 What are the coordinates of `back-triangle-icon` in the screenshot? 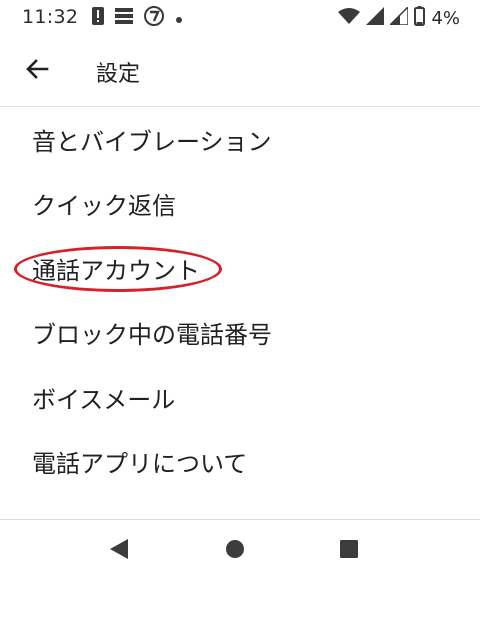 It's located at (119, 551).